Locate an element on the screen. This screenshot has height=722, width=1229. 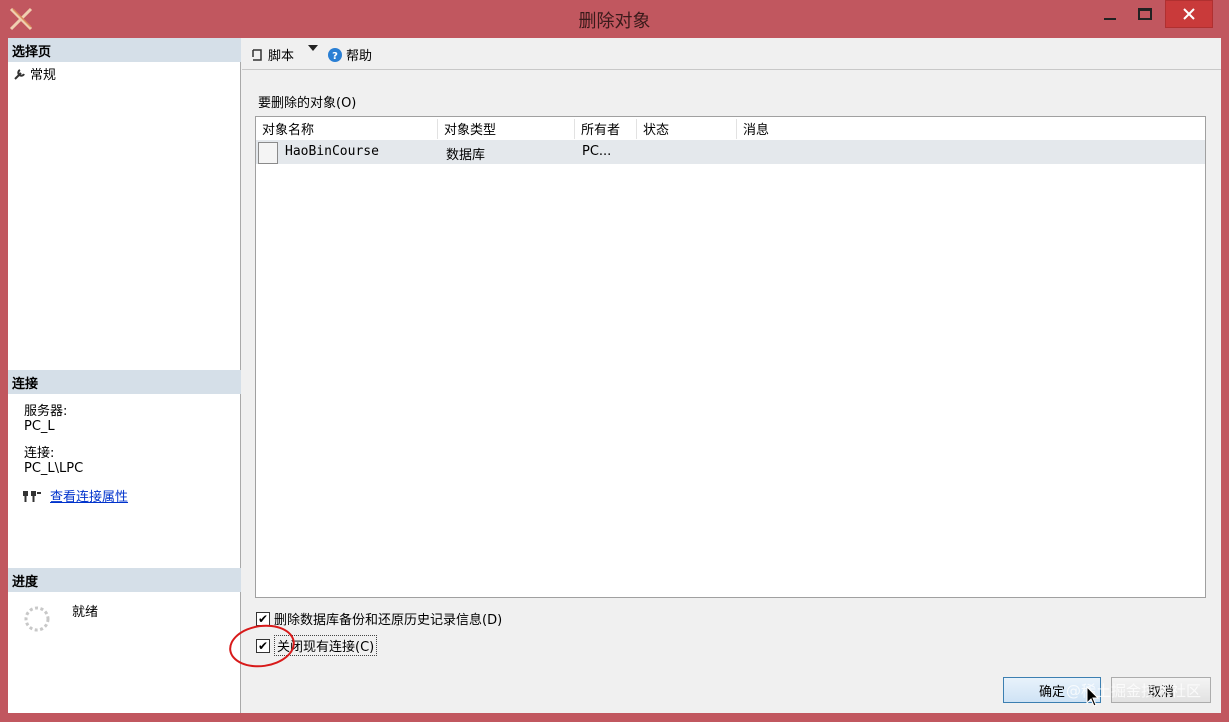
nav-item-general: 常规 is located at coordinates (35, 73).